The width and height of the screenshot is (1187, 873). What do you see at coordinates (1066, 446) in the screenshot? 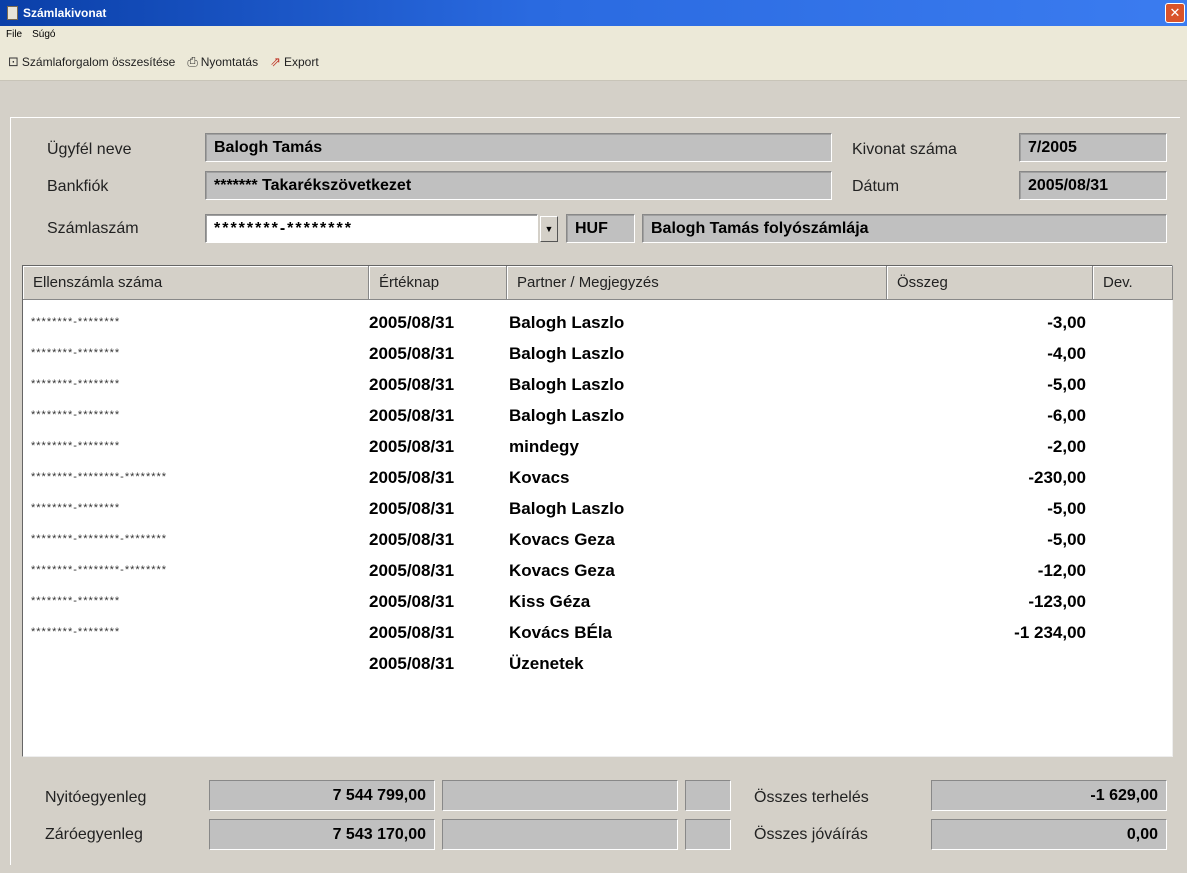
I see `cell-amount: -2,00` at bounding box center [1066, 446].